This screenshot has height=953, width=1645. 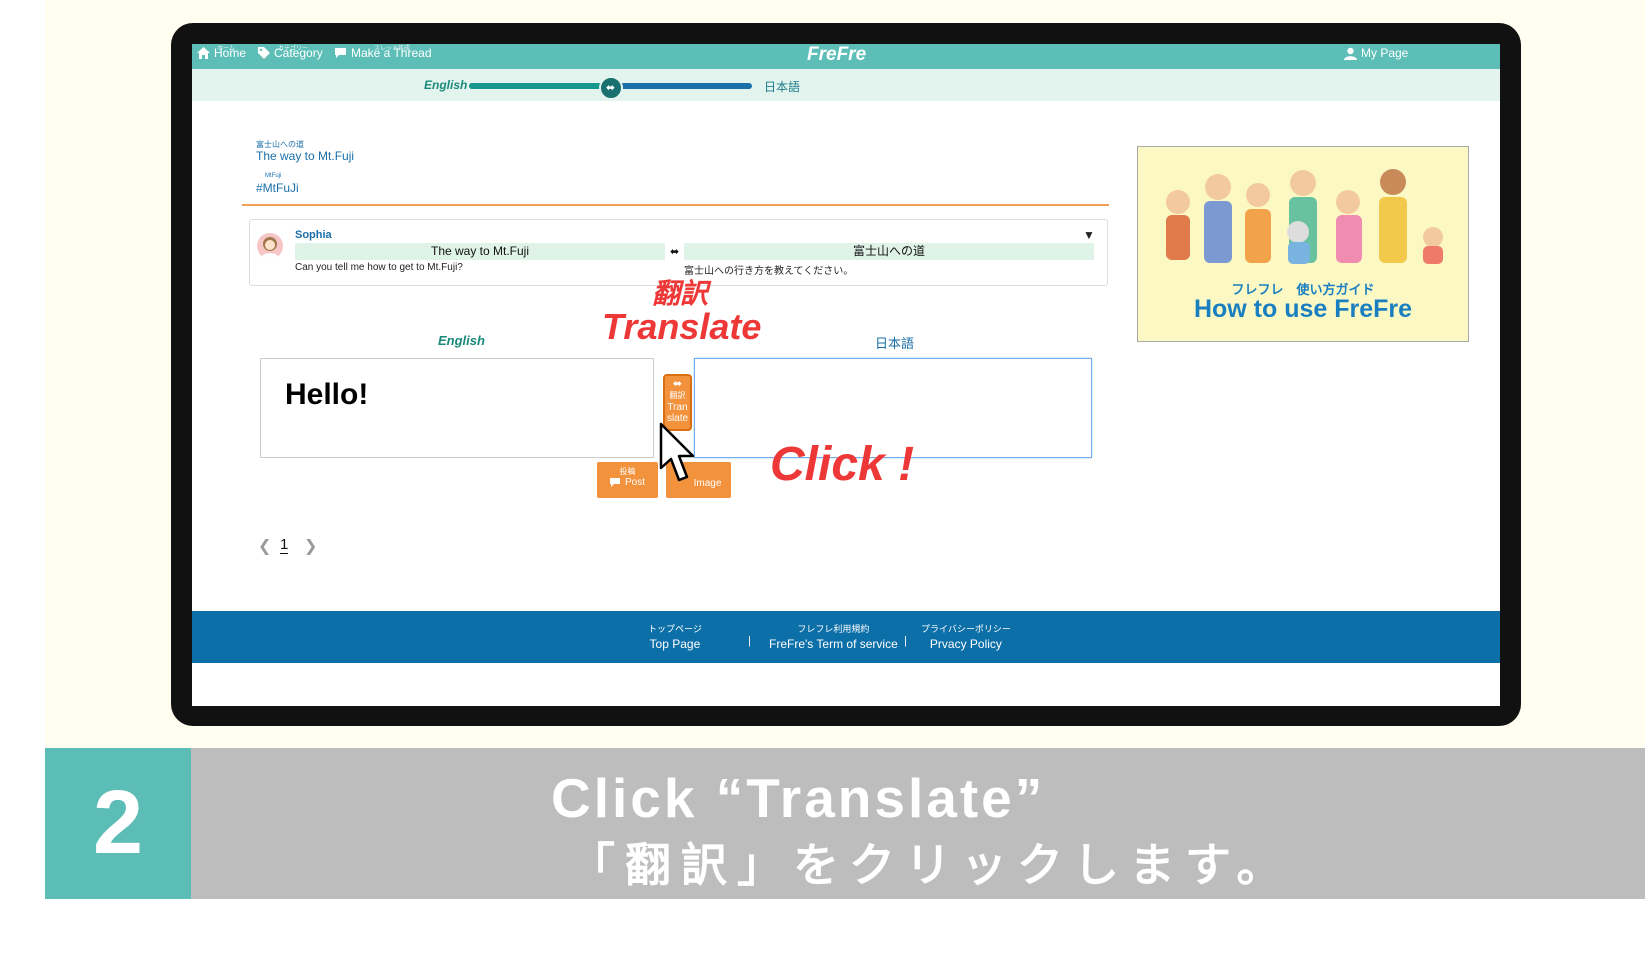 I want to click on editor-label-ja: 日本語, so click(x=895, y=343).